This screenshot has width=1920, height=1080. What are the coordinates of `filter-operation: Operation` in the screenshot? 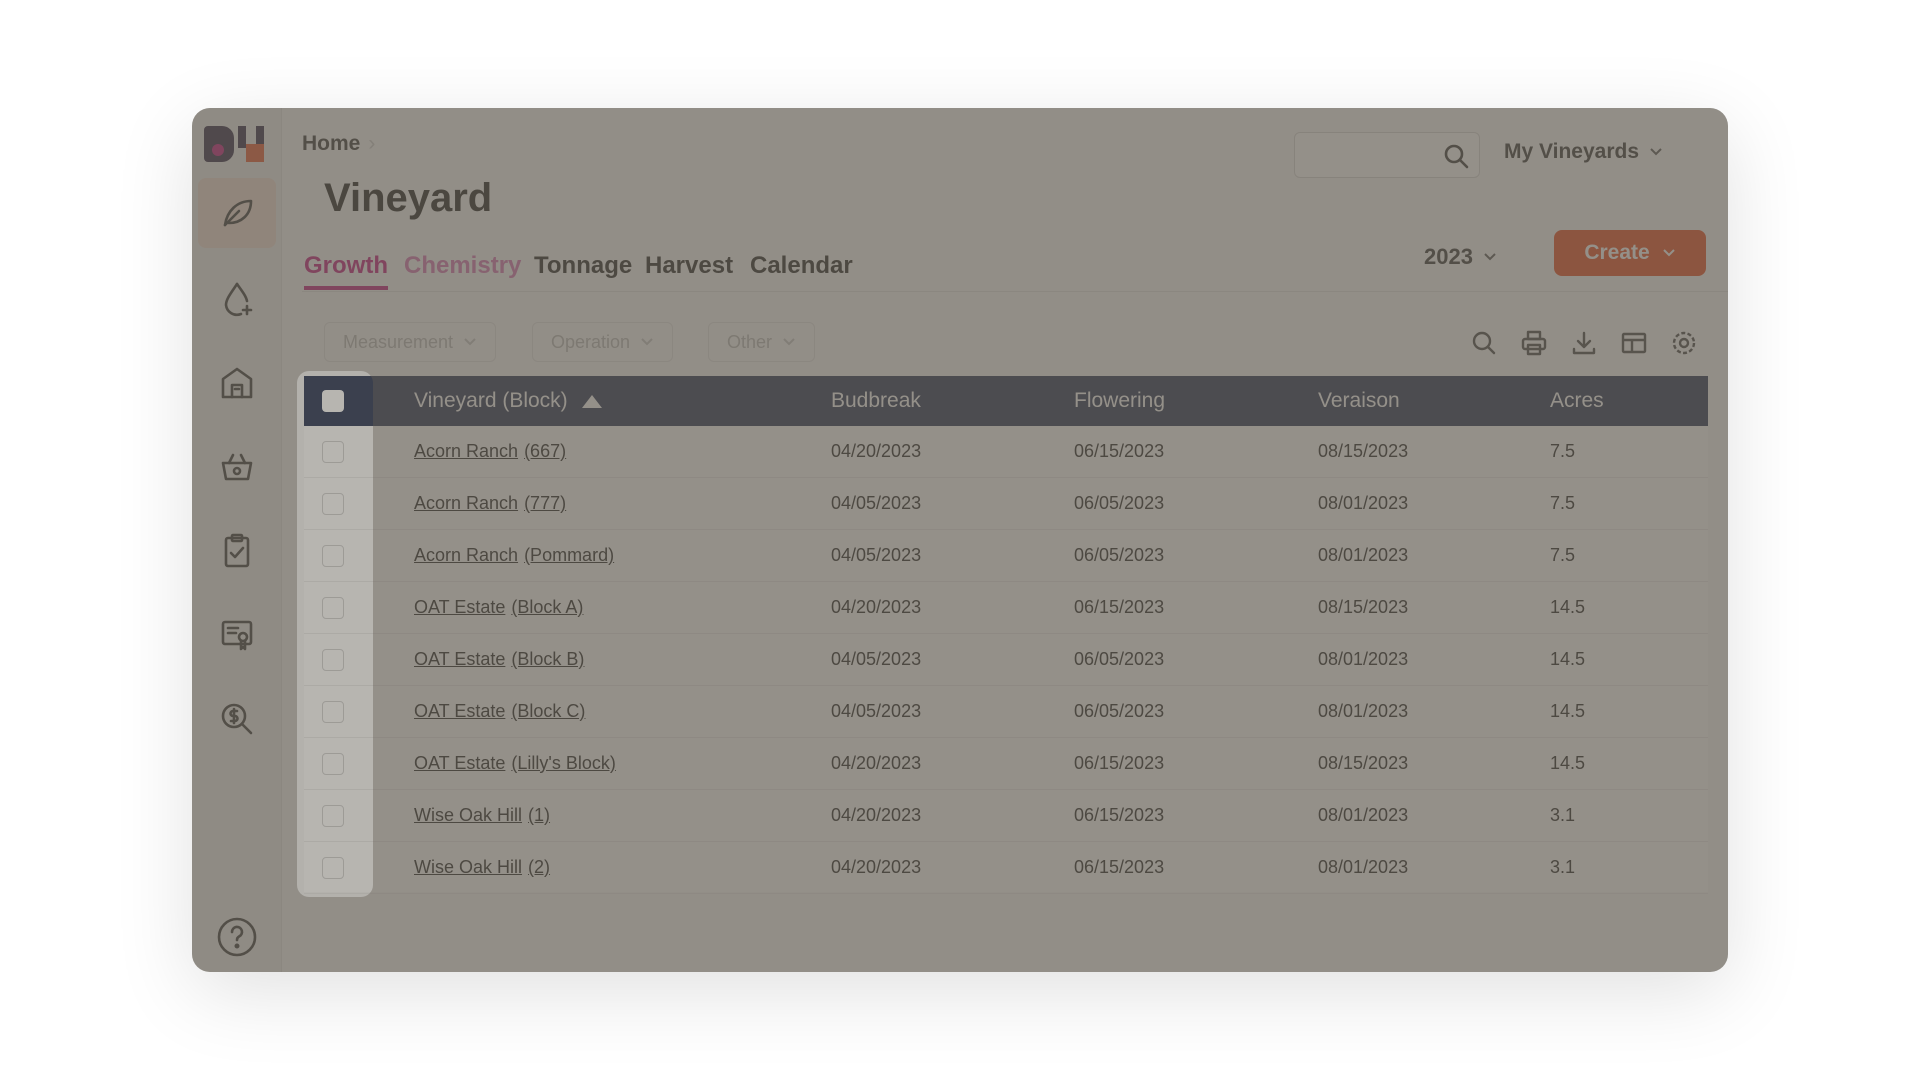 It's located at (603, 342).